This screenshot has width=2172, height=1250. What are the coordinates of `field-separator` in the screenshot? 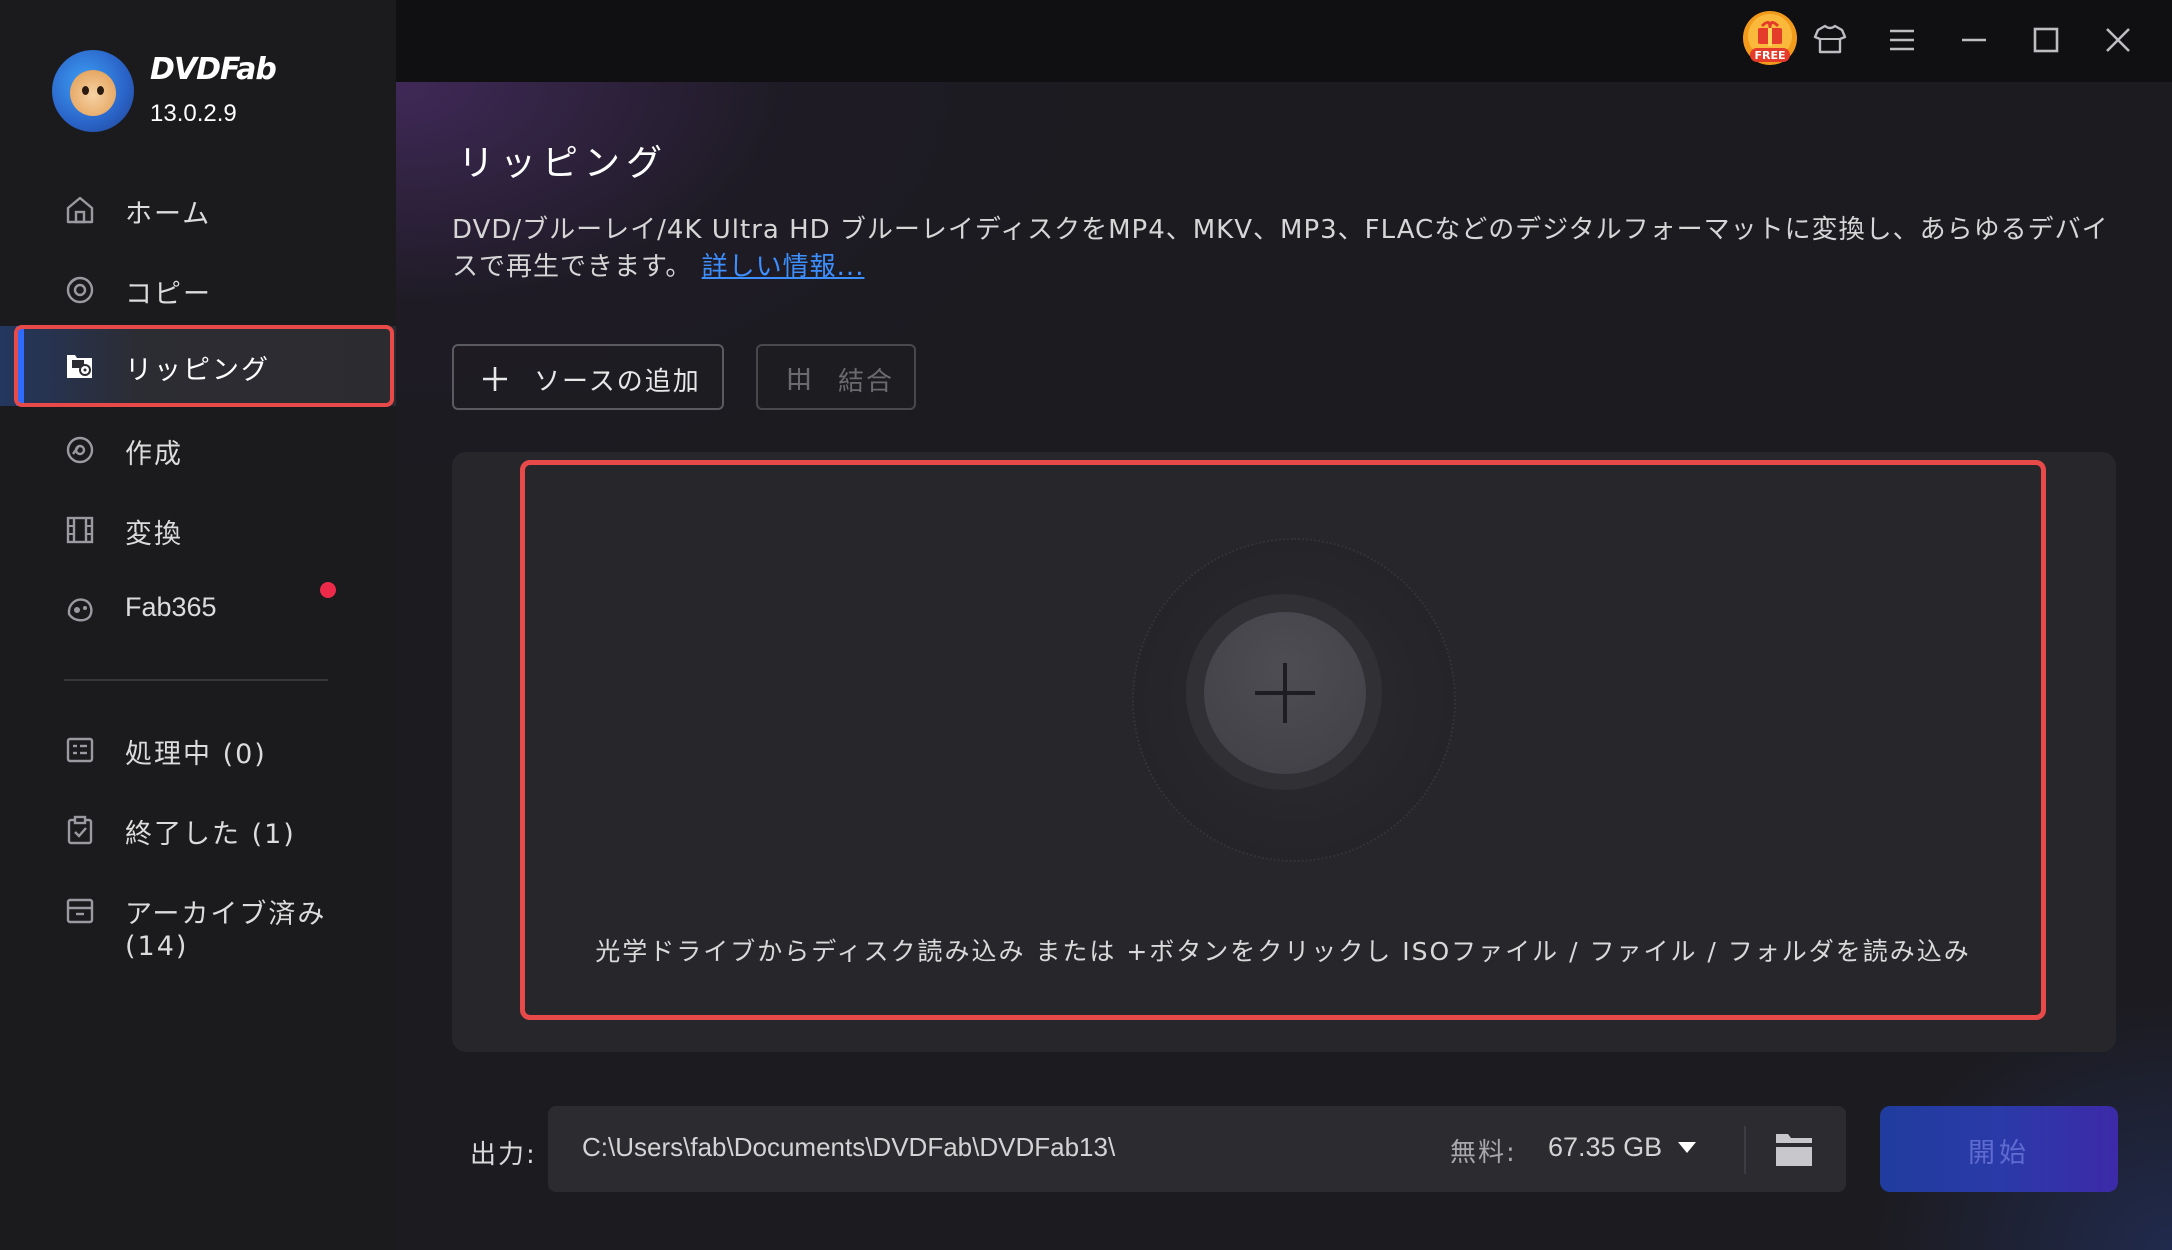 It's located at (1745, 1150).